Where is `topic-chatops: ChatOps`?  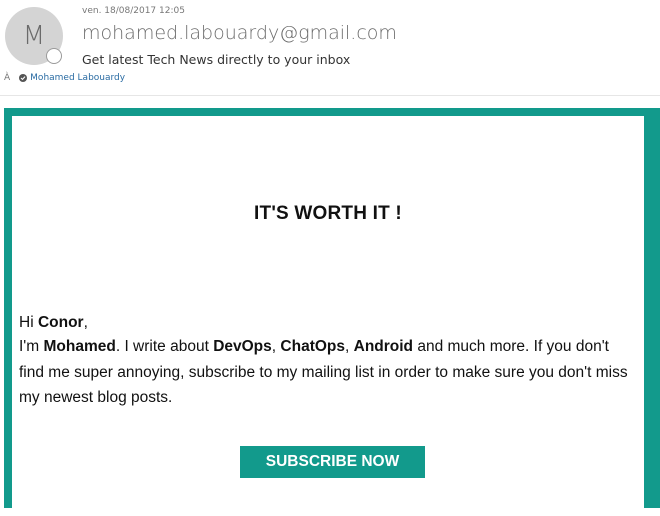 topic-chatops: ChatOps is located at coordinates (312, 346).